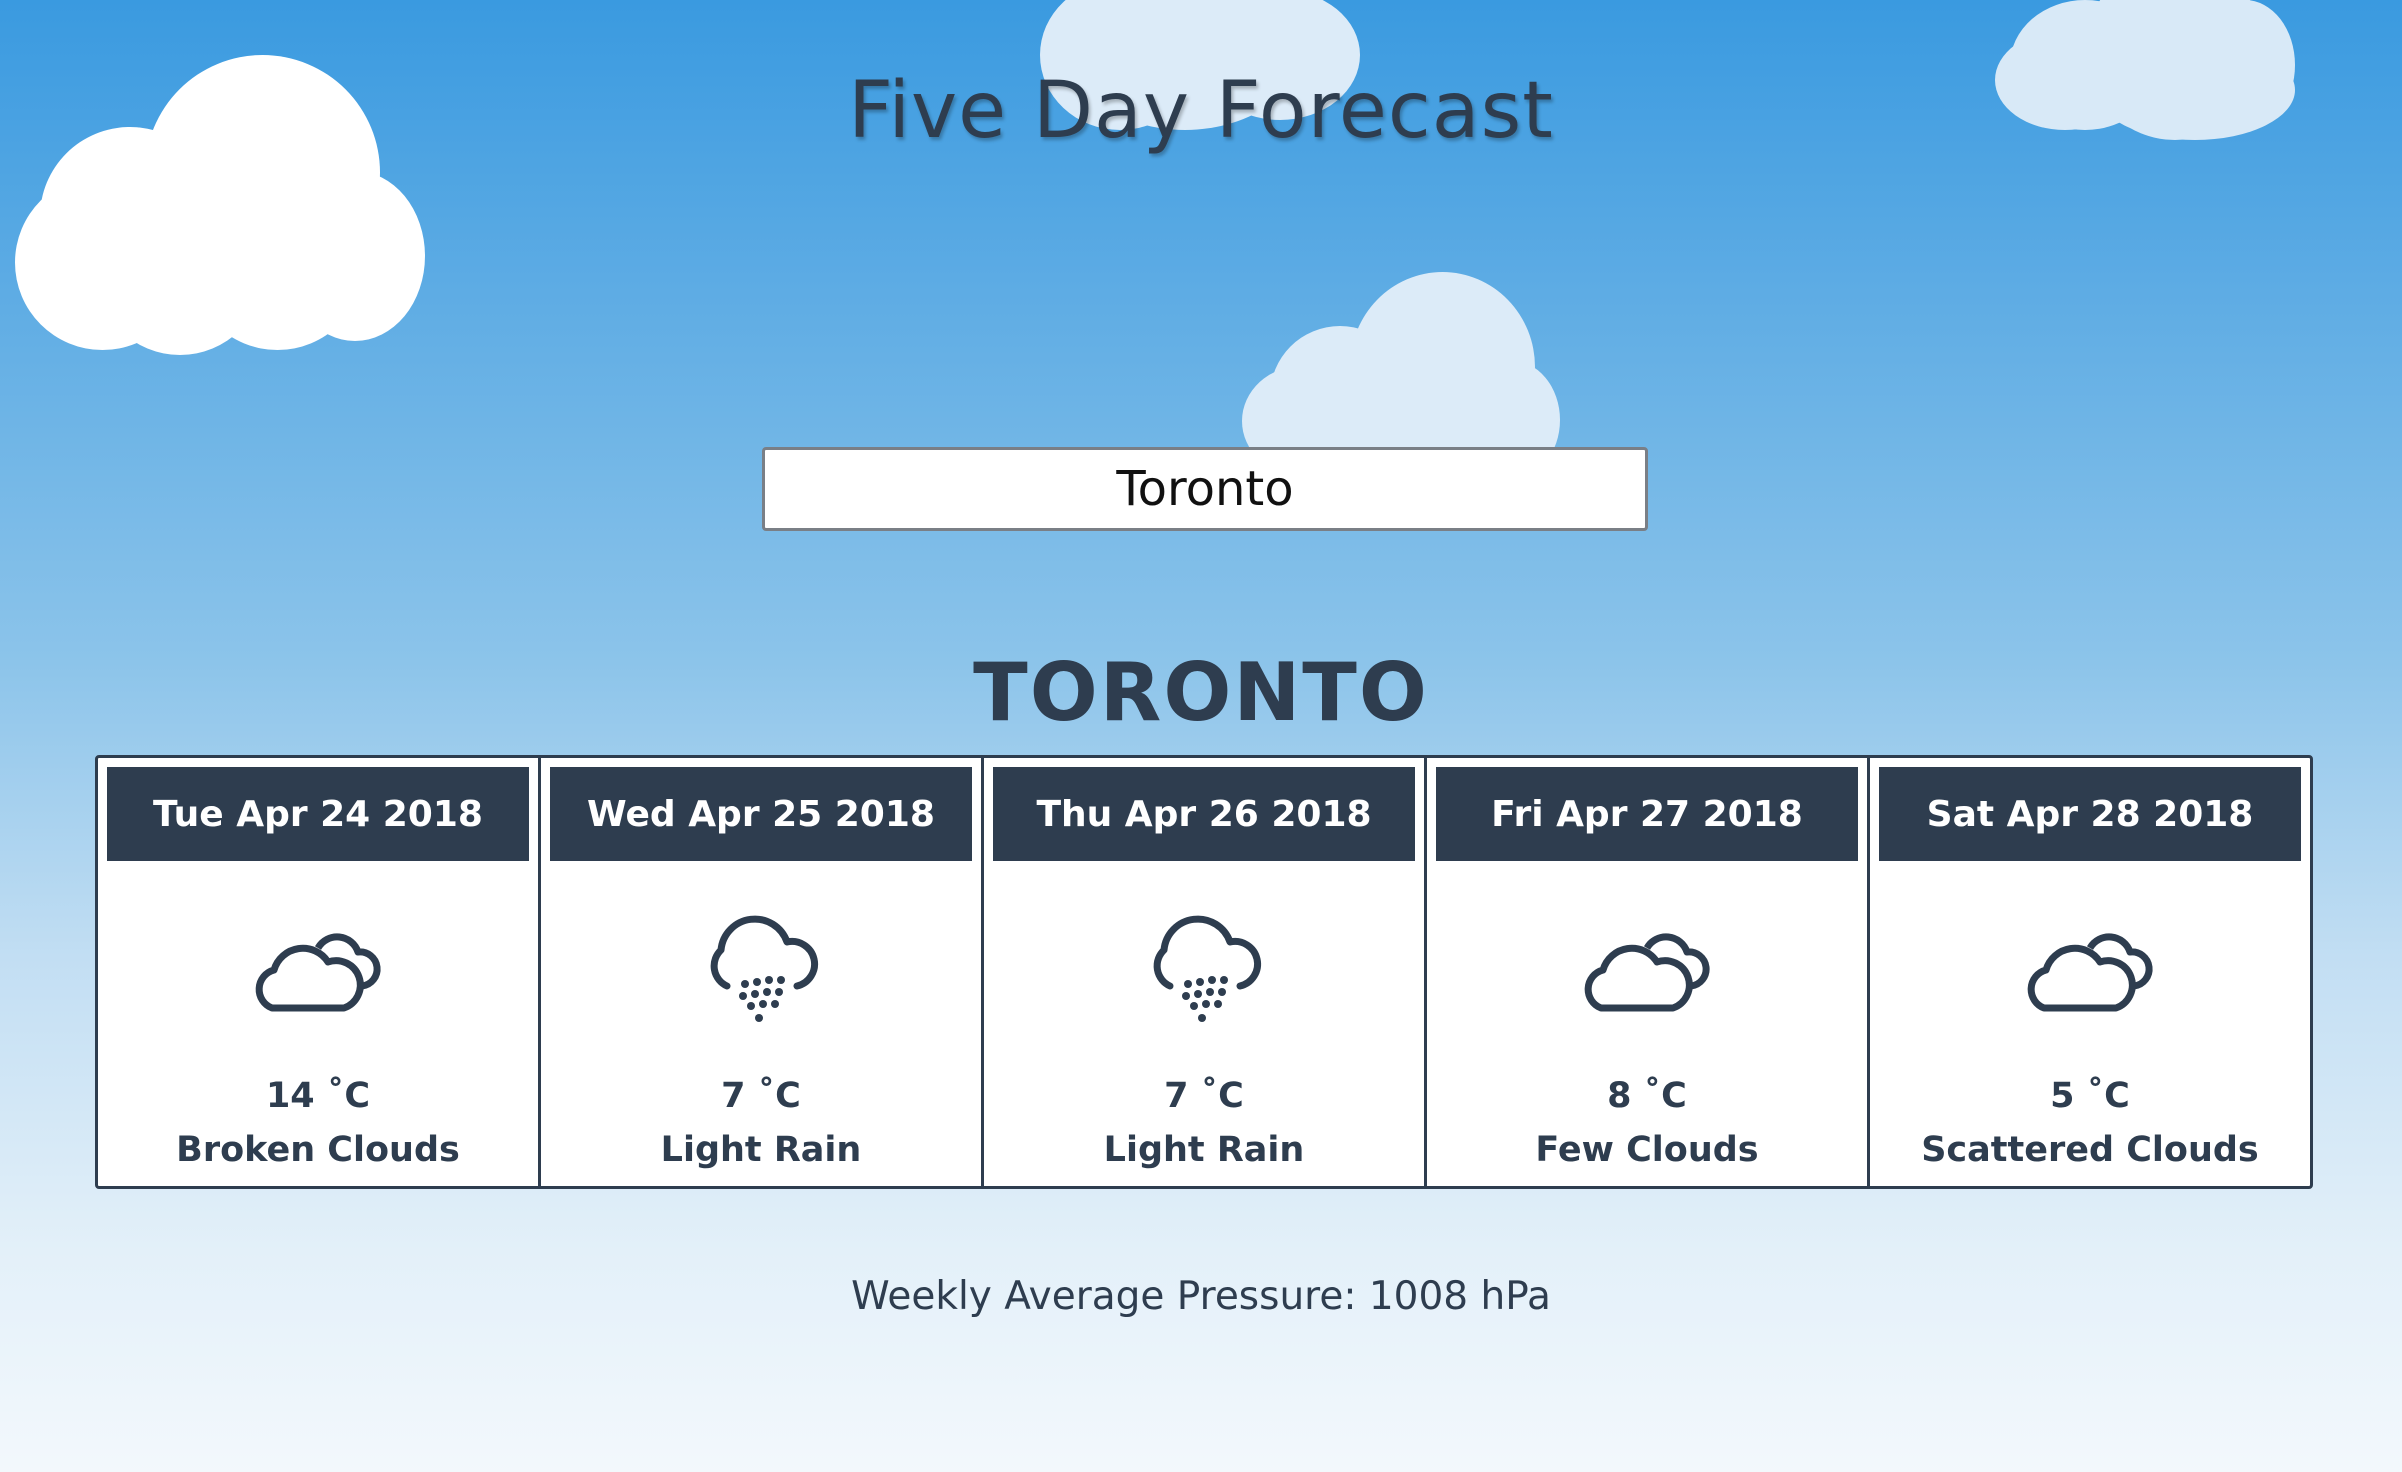 The height and width of the screenshot is (1472, 2402). Describe the element at coordinates (318, 814) in the screenshot. I see `day-date: Tue Apr 24 2018` at that location.